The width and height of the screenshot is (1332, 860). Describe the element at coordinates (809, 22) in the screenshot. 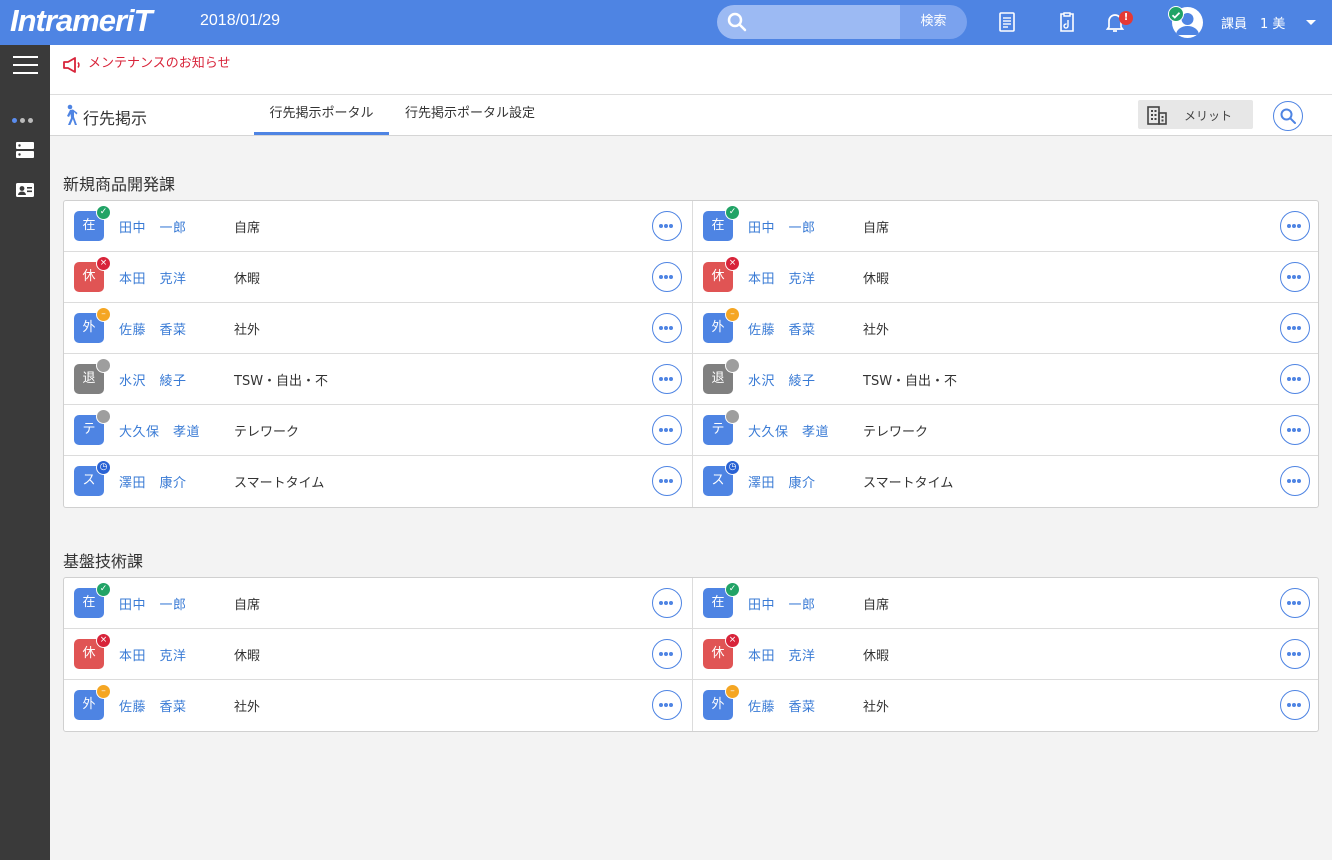

I see `search-input` at that location.